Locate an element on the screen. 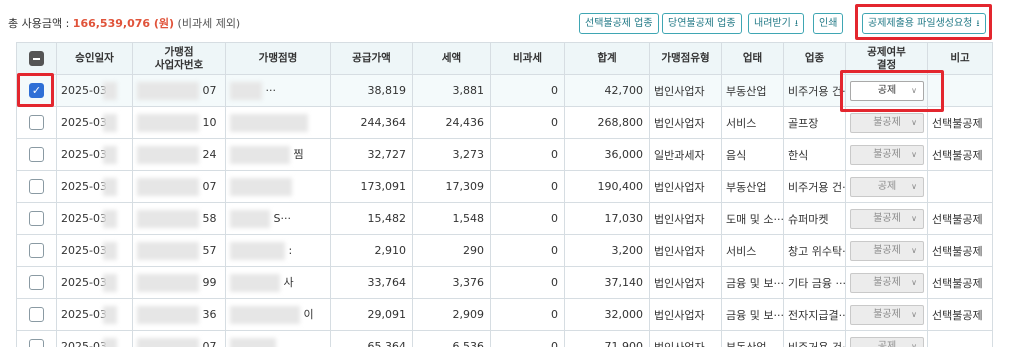 Image resolution: width=1024 pixels, height=347 pixels. cell-merchant: S··· is located at coordinates (278, 218).